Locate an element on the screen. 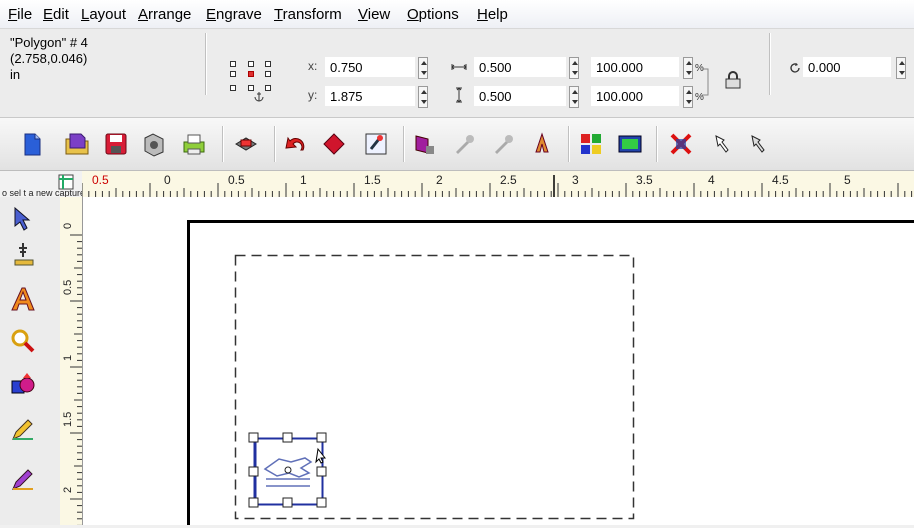 This screenshot has height=528, width=914. height-field: 0.500 is located at coordinates (520, 96).